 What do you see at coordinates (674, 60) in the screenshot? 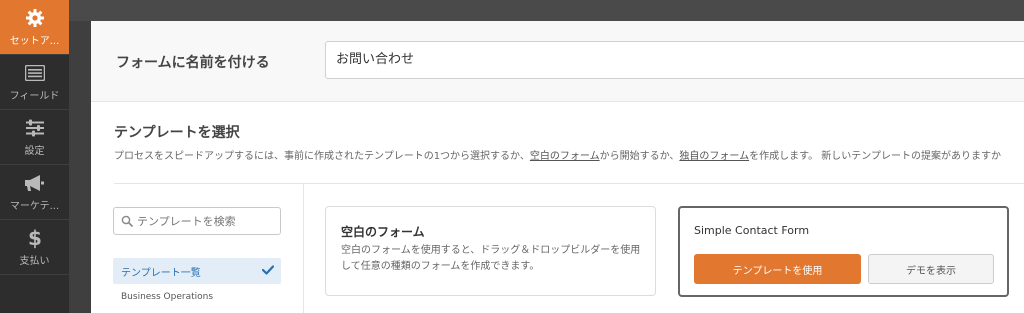
I see `form-name-input: お問い合わせ` at bounding box center [674, 60].